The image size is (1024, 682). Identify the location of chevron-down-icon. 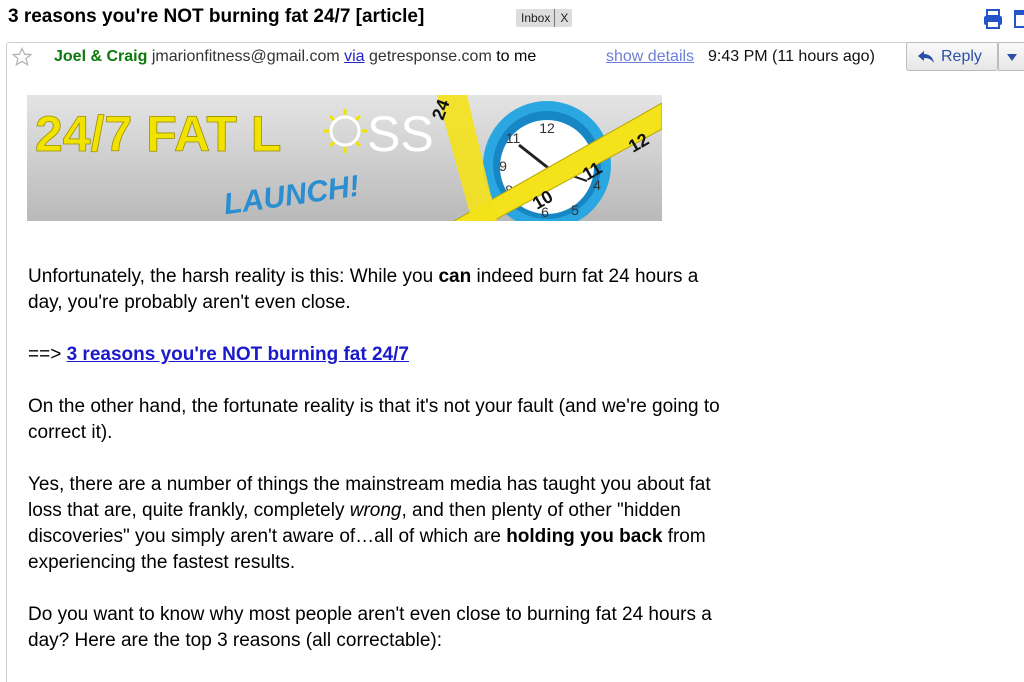
(1012, 57).